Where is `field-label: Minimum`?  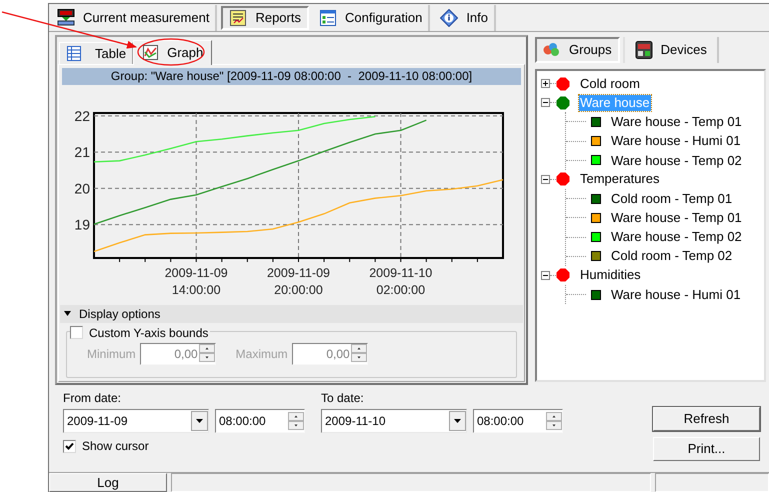
field-label: Minimum is located at coordinates (111, 354).